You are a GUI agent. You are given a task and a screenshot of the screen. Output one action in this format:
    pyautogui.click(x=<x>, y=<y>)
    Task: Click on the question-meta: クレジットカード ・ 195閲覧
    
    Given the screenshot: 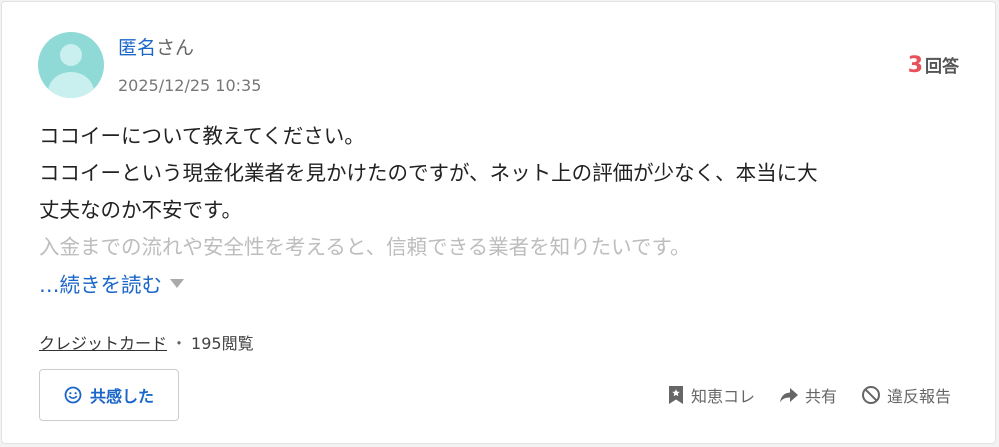 What is the action you would take?
    pyautogui.click(x=146, y=342)
    